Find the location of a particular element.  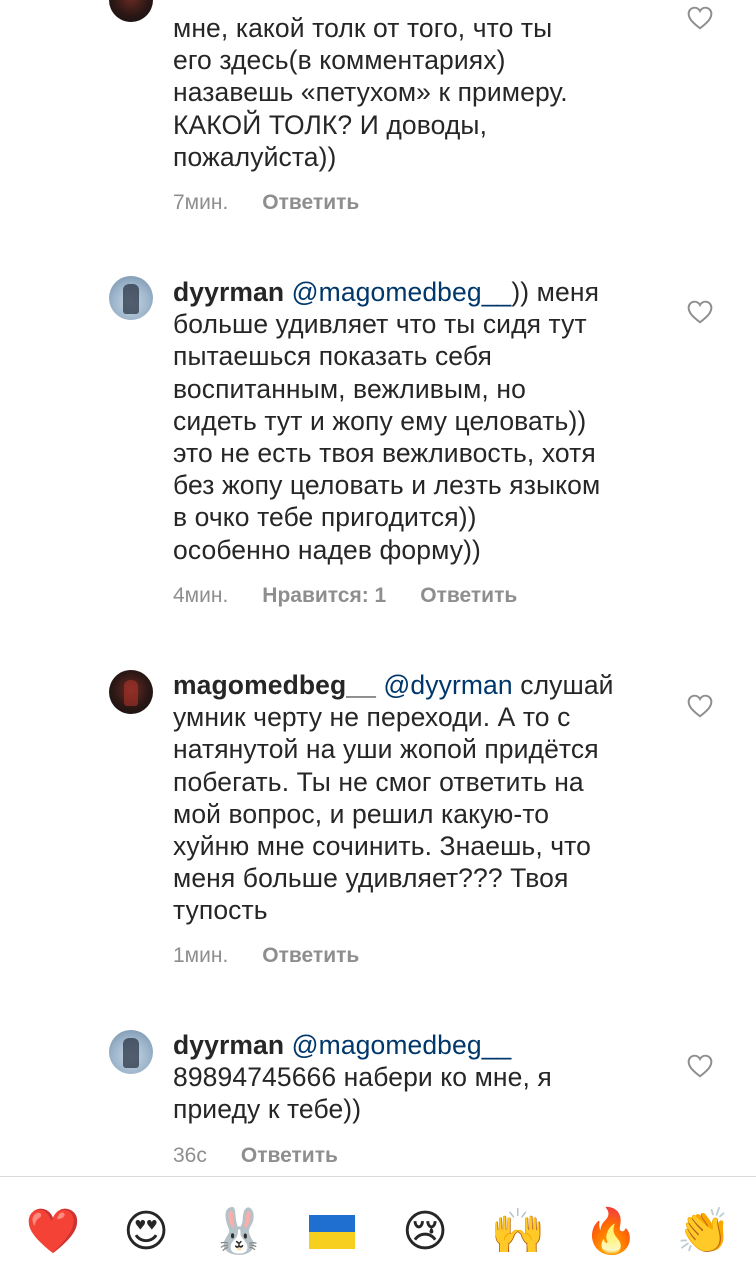

comment-line: больше удивляет что ты сидя тут is located at coordinates (380, 324).